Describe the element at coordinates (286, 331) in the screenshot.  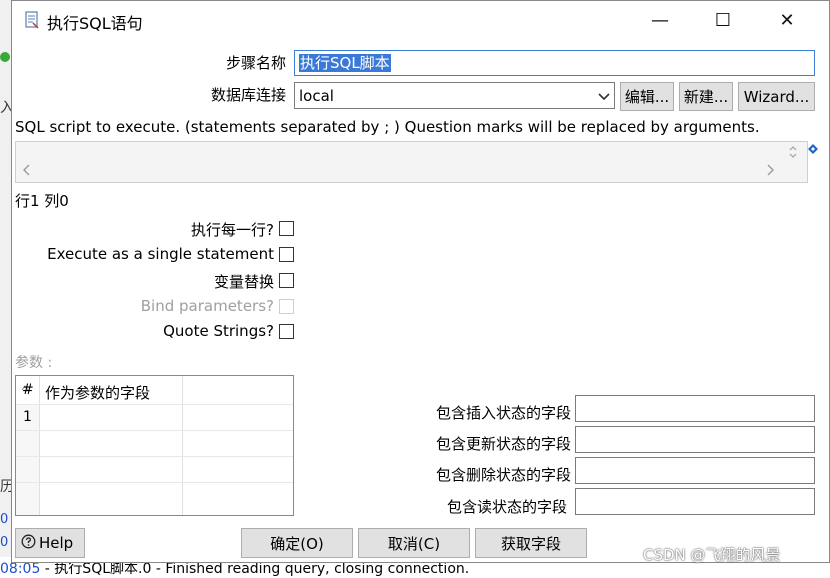
I see `option-quote-strings-checkbox` at that location.